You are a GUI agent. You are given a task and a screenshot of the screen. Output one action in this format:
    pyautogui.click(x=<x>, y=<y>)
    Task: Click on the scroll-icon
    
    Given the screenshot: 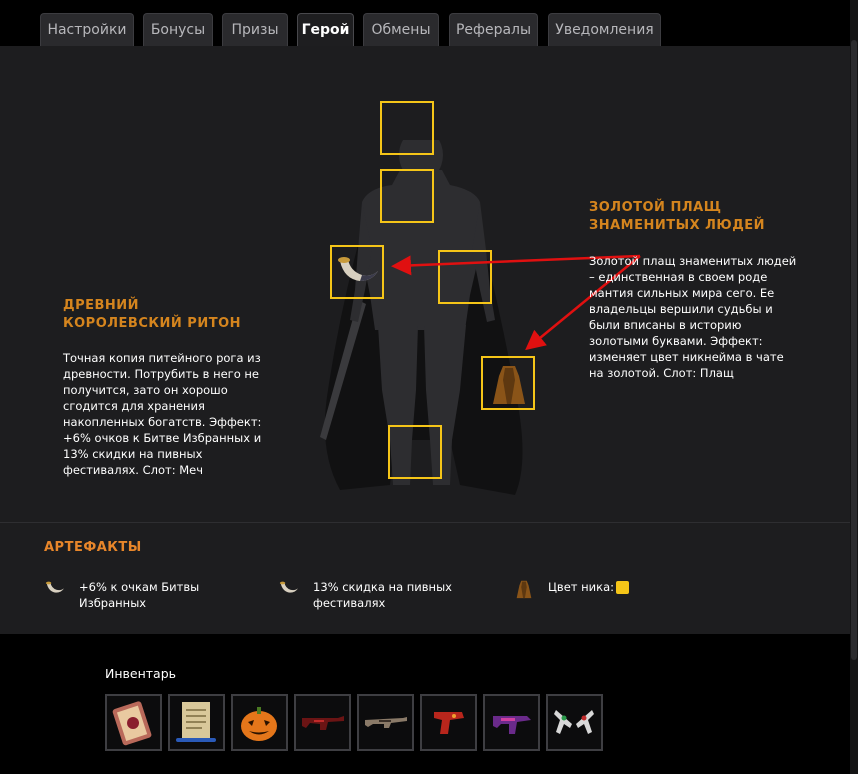 What is the action you would take?
    pyautogui.click(x=196, y=722)
    